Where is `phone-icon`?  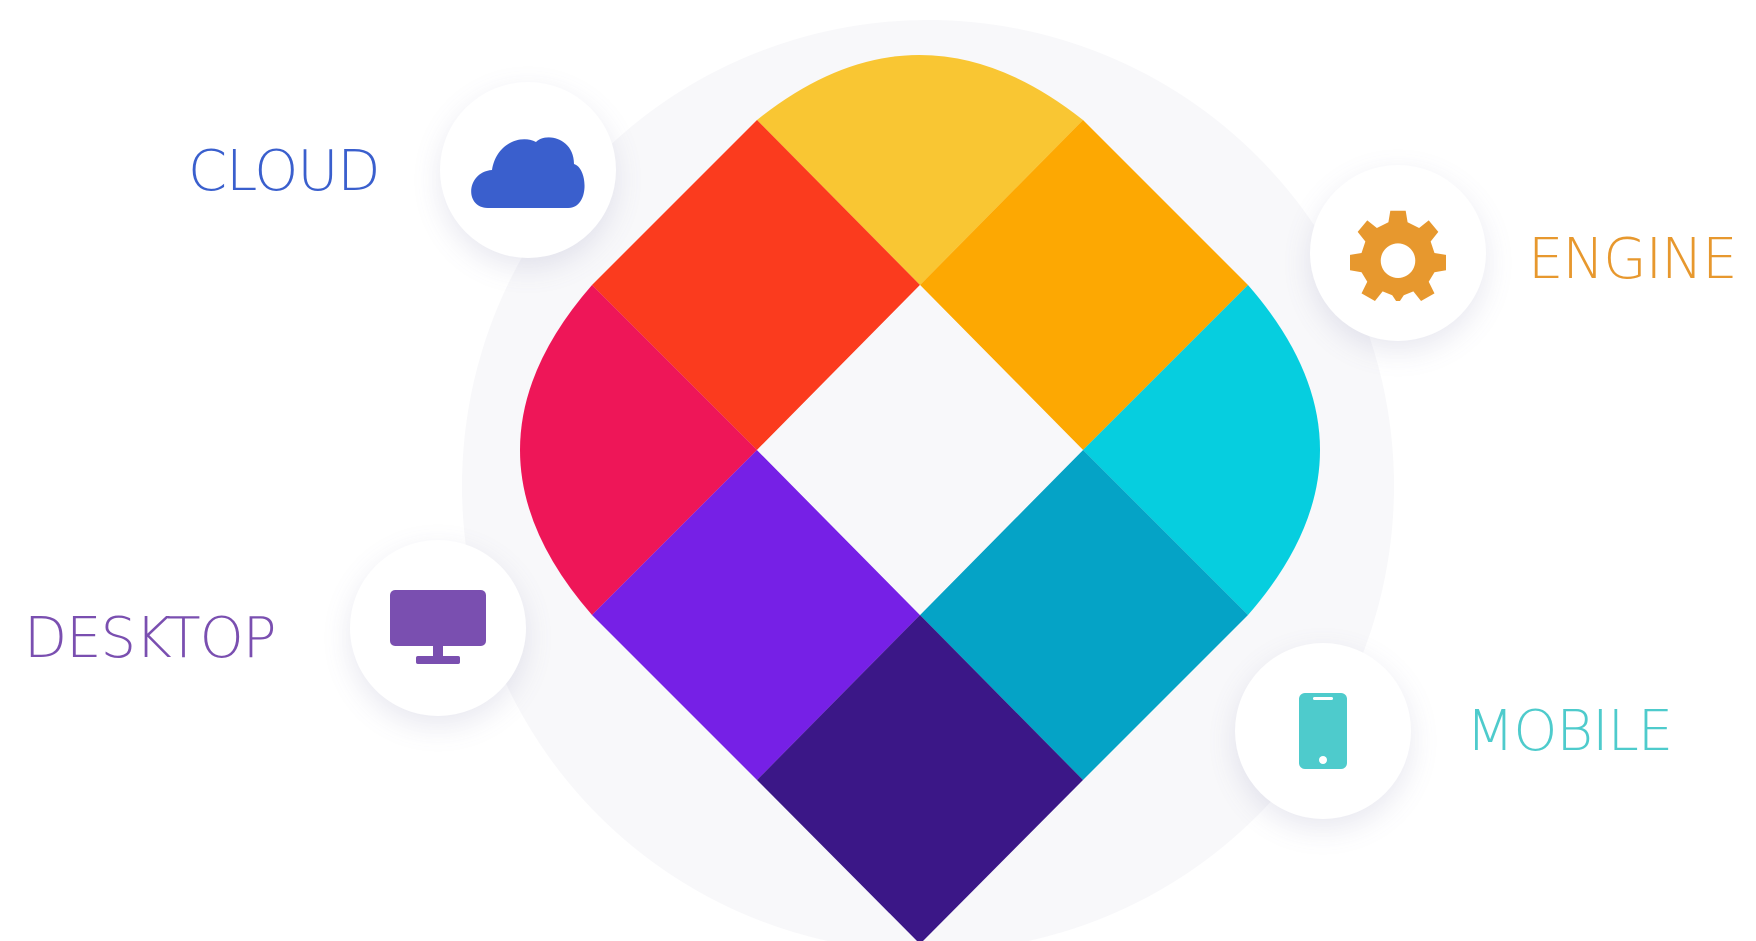
phone-icon is located at coordinates (1323, 731).